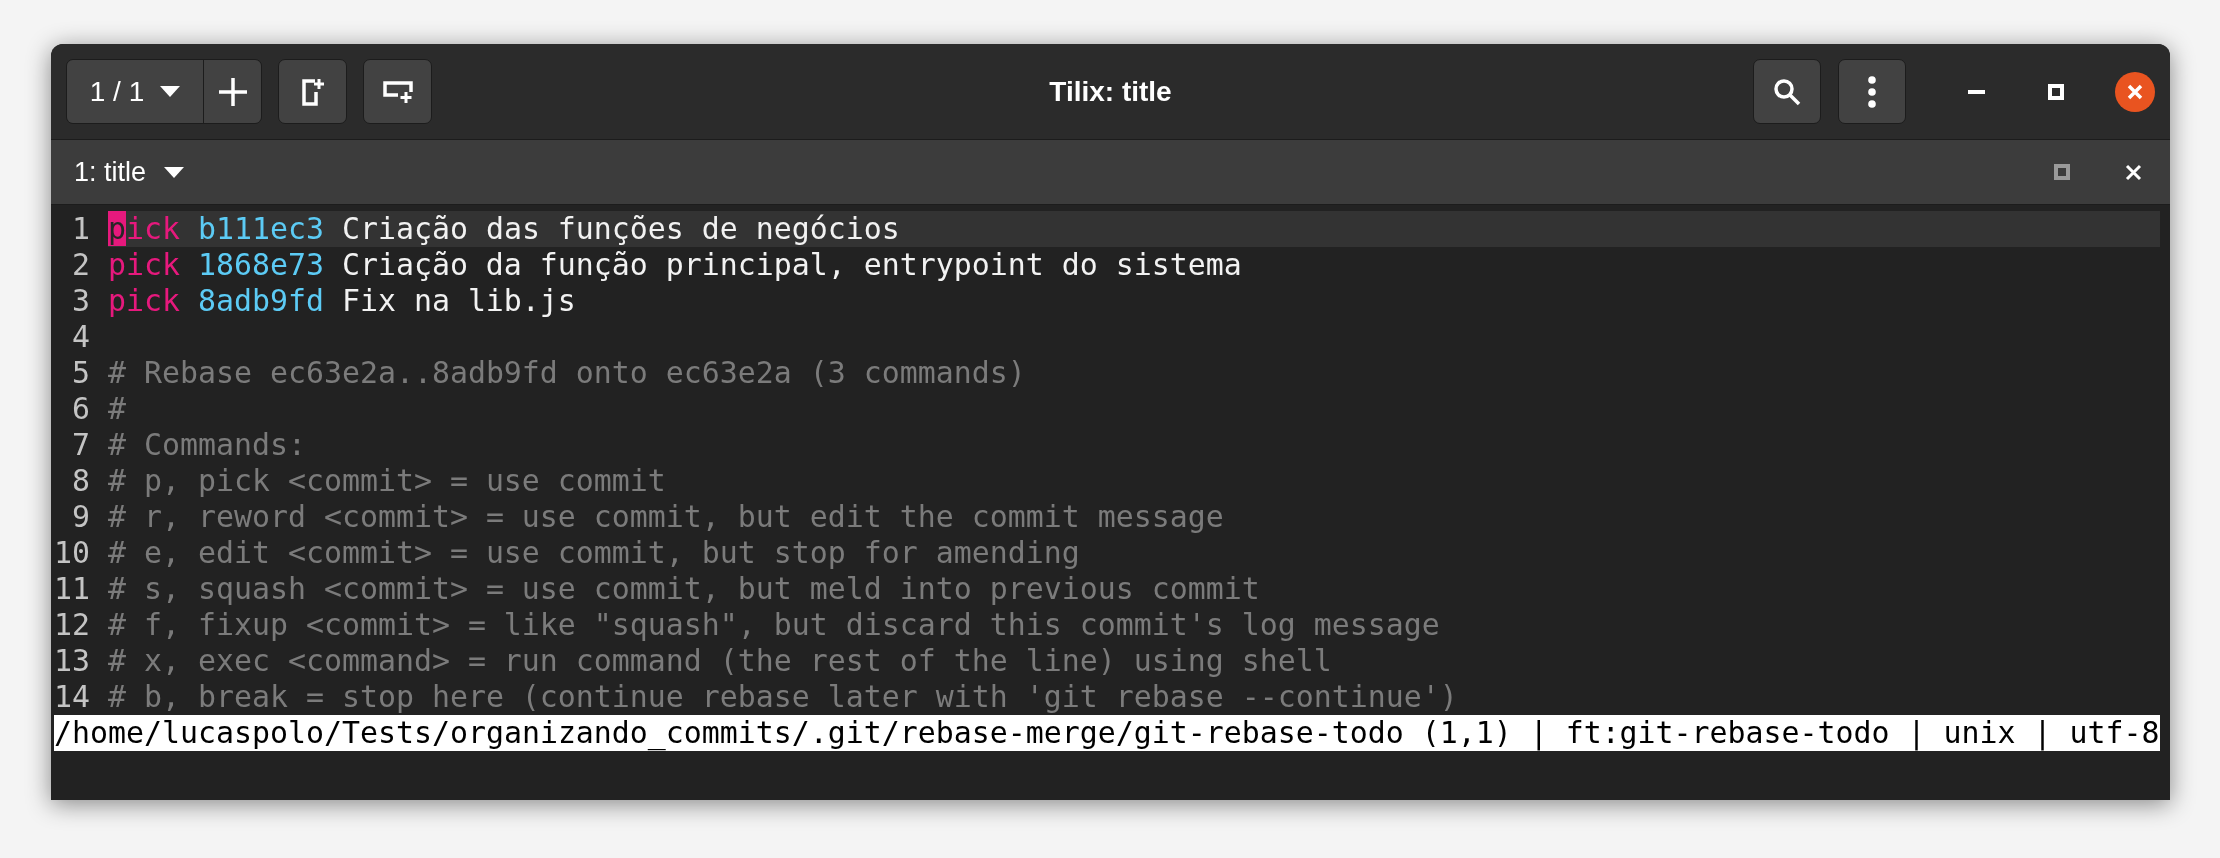 The image size is (2220, 858). I want to click on comment-text: # Rebase ec63e2a..8adb9fd onto ec63e2a (3 commands), so click(566, 373).